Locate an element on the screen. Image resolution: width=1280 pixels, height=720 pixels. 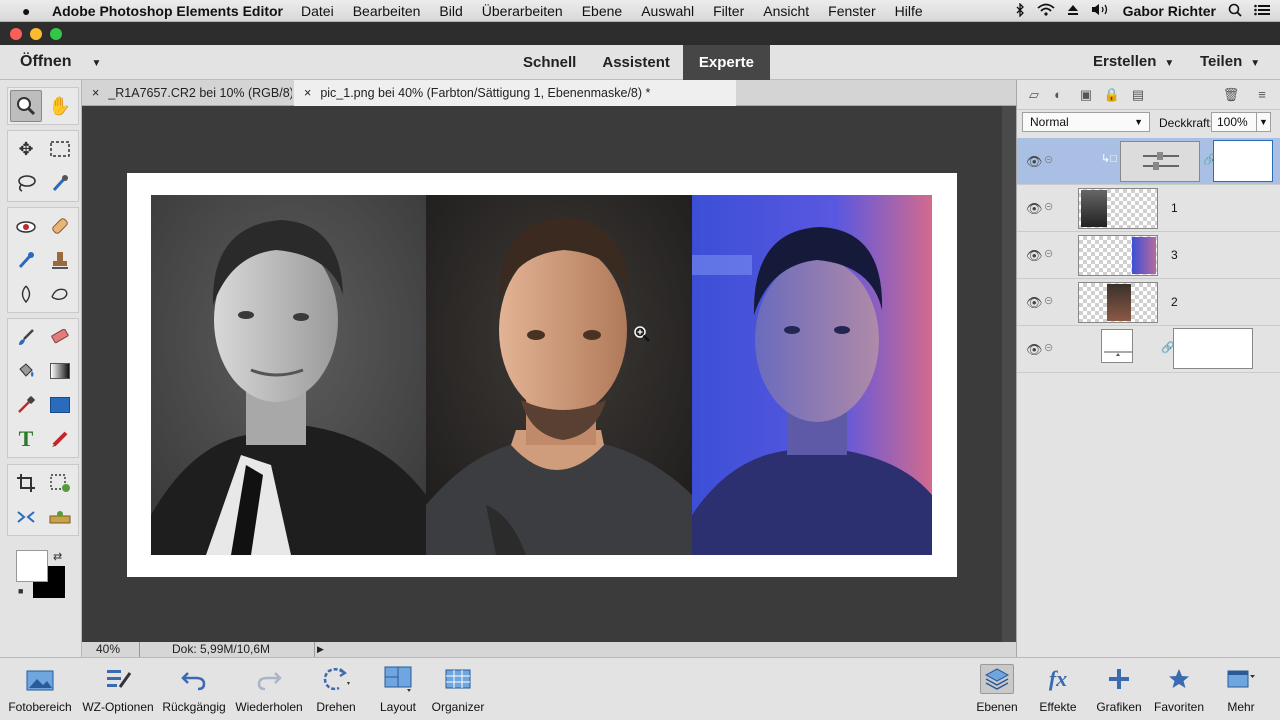
blur-tool-icon is located at coordinates (26, 294).